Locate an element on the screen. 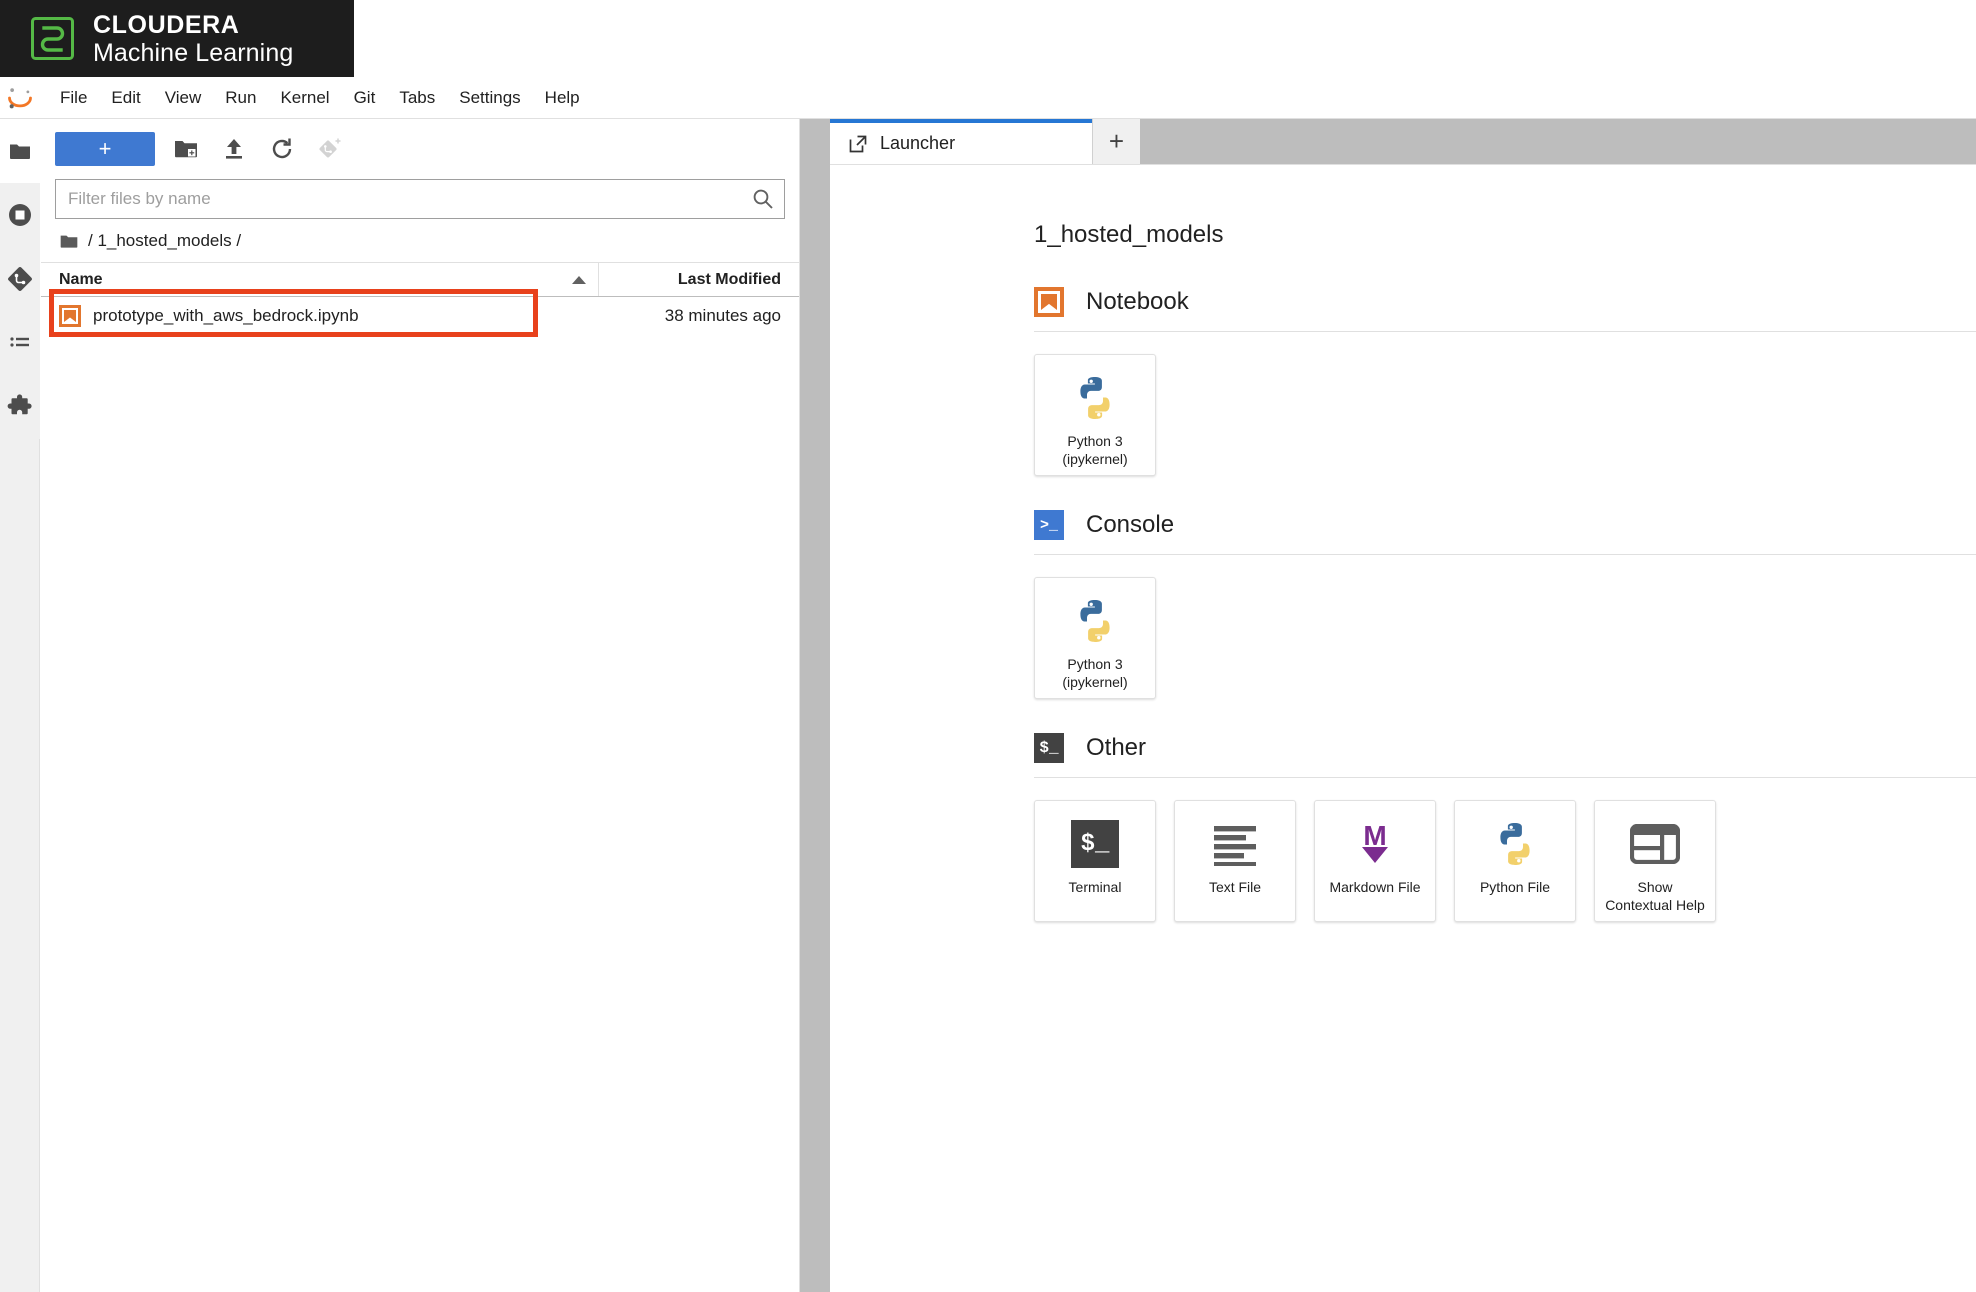 The image size is (1976, 1292). cloudera-logo-icon is located at coordinates (52, 38).